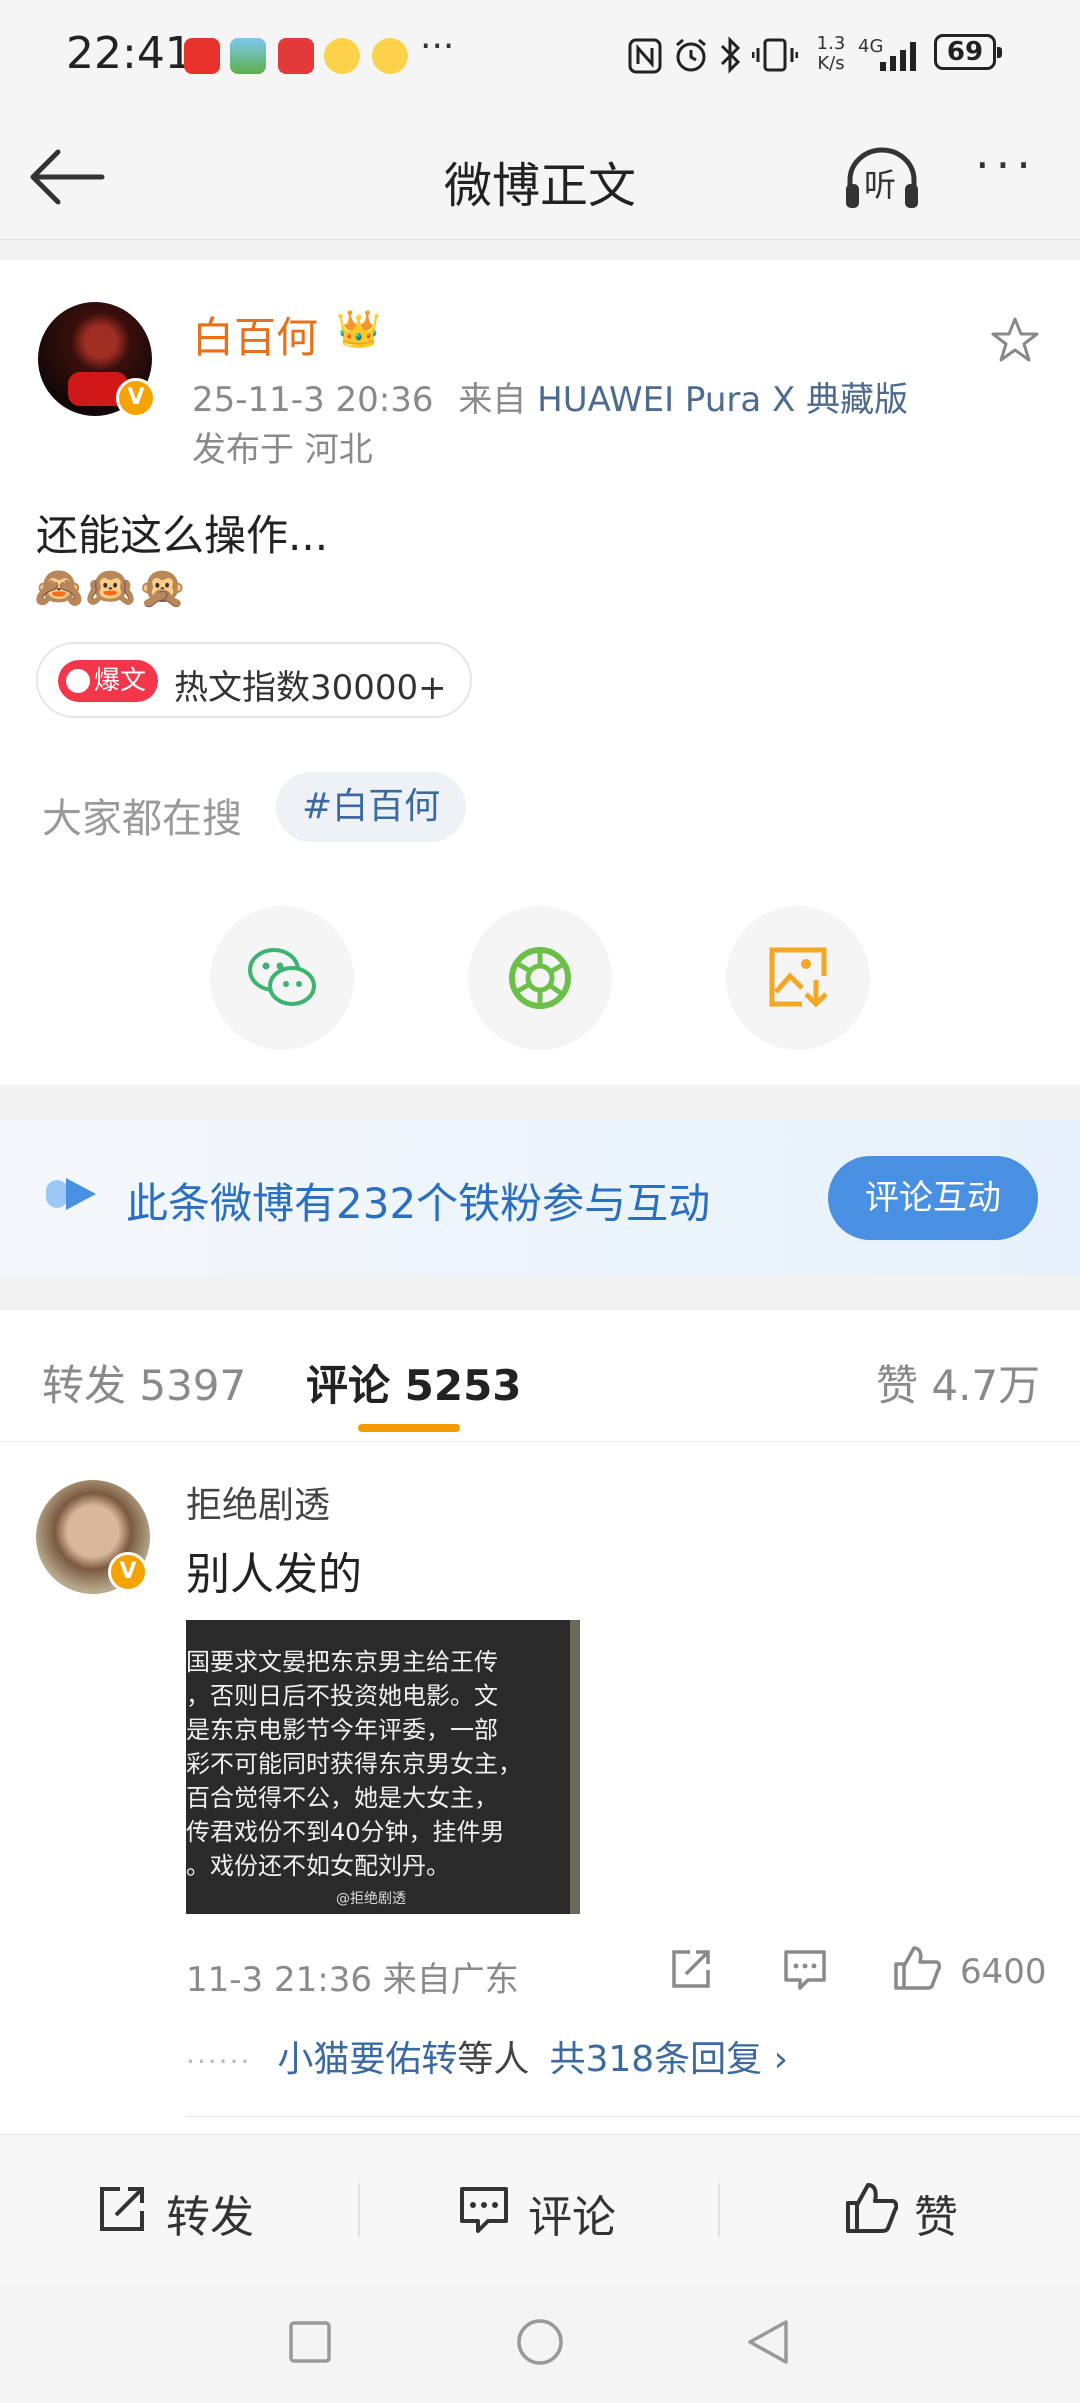  What do you see at coordinates (418, 1203) in the screenshot?
I see `fans-banner-text: 此条微博有232个铁粉参与互动` at bounding box center [418, 1203].